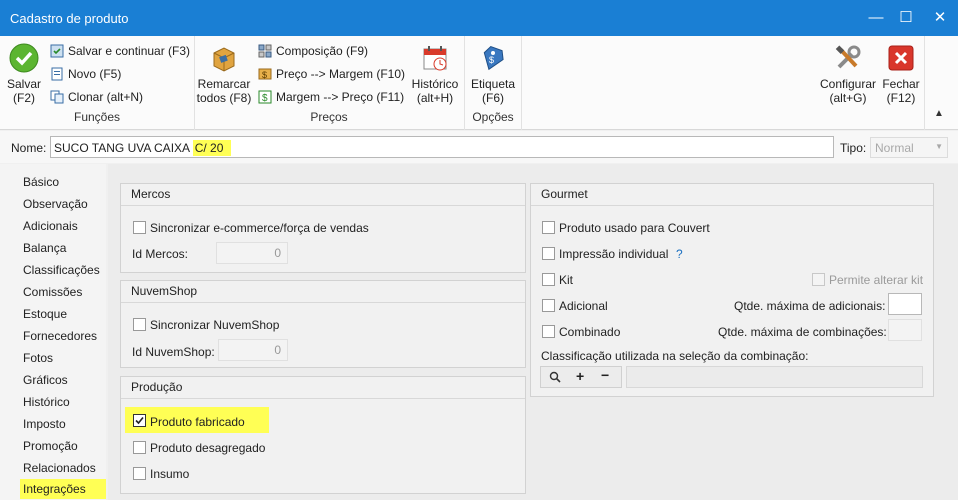  I want to click on calendar-icon, so click(435, 58).